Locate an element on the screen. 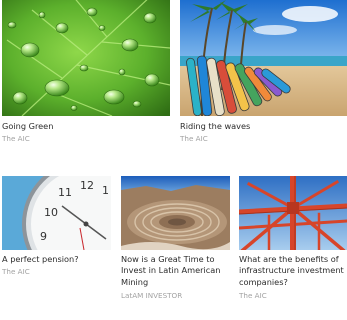  article-card-a-perfect-pension: 12 1 11 10 9 A perfect pension? The AIC is located at coordinates (57, 226).